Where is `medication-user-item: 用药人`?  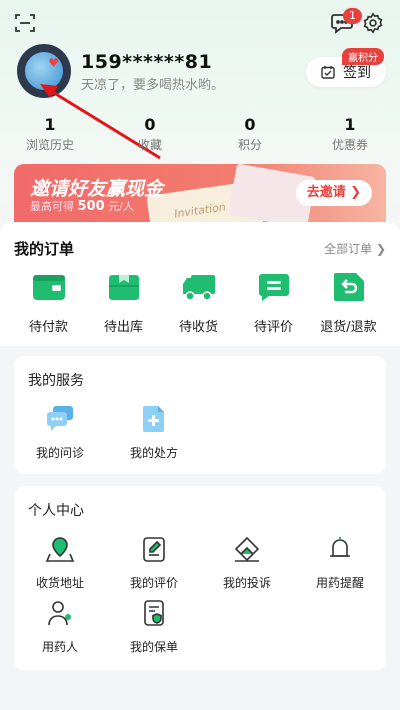 medication-user-item: 用药人 is located at coordinates (60, 626).